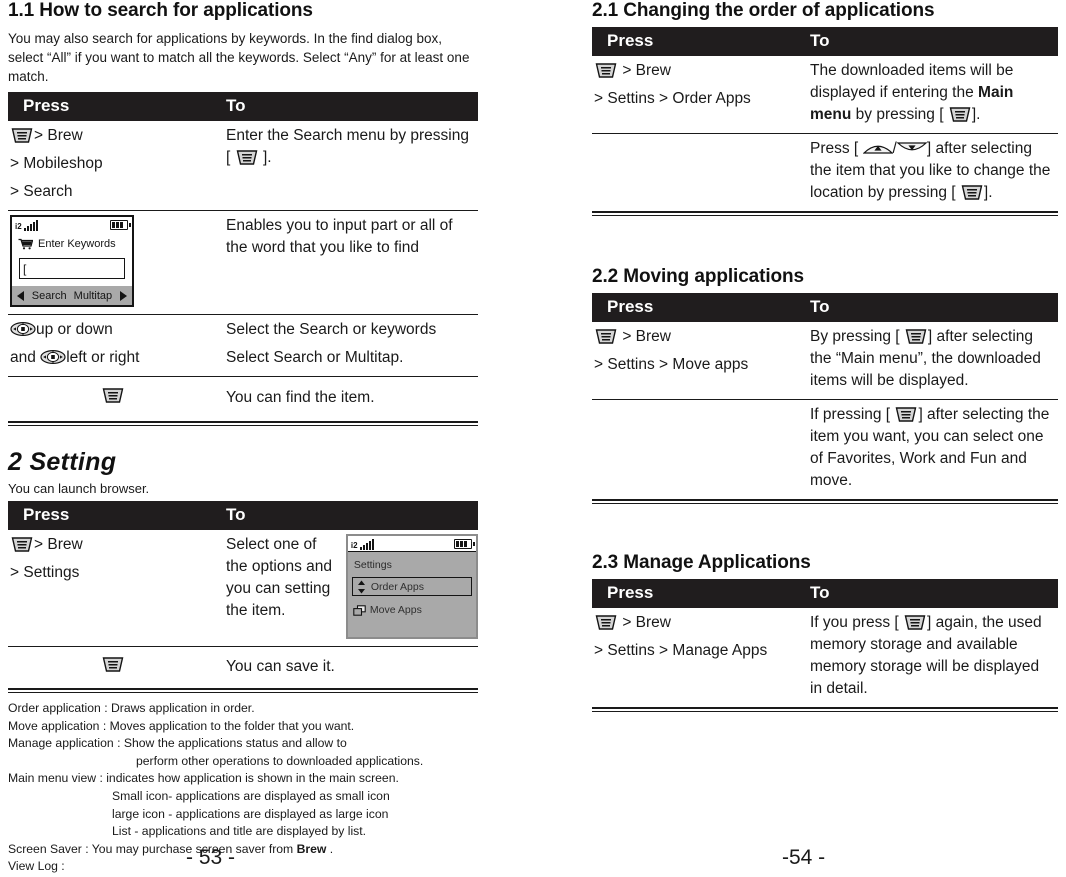 This screenshot has width=1066, height=877. I want to click on to-text: ]., so click(988, 192).